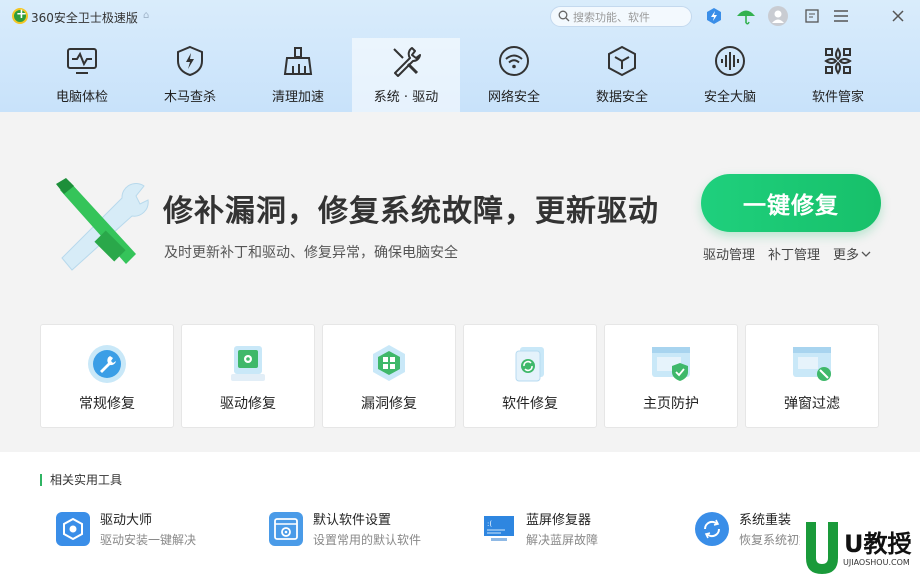 Image resolution: width=920 pixels, height=580 pixels. Describe the element at coordinates (84, 18) in the screenshot. I see `app-title: 360安全卫士极速版` at that location.